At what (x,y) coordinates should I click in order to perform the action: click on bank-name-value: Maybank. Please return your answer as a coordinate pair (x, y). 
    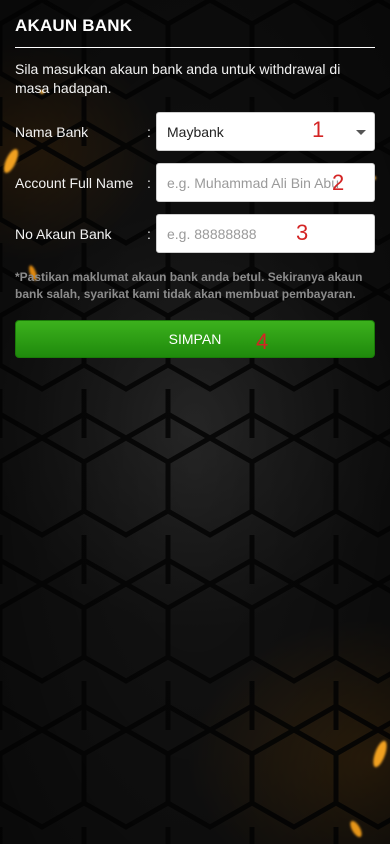
    Looking at the image, I should click on (195, 131).